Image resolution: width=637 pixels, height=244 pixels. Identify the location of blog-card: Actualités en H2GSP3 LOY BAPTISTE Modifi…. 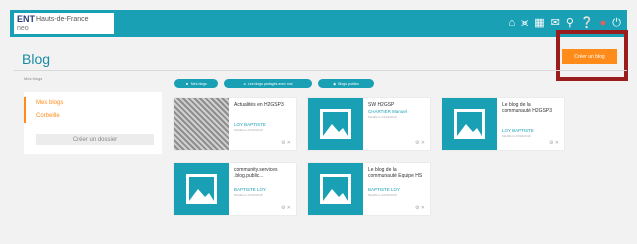
(235, 124).